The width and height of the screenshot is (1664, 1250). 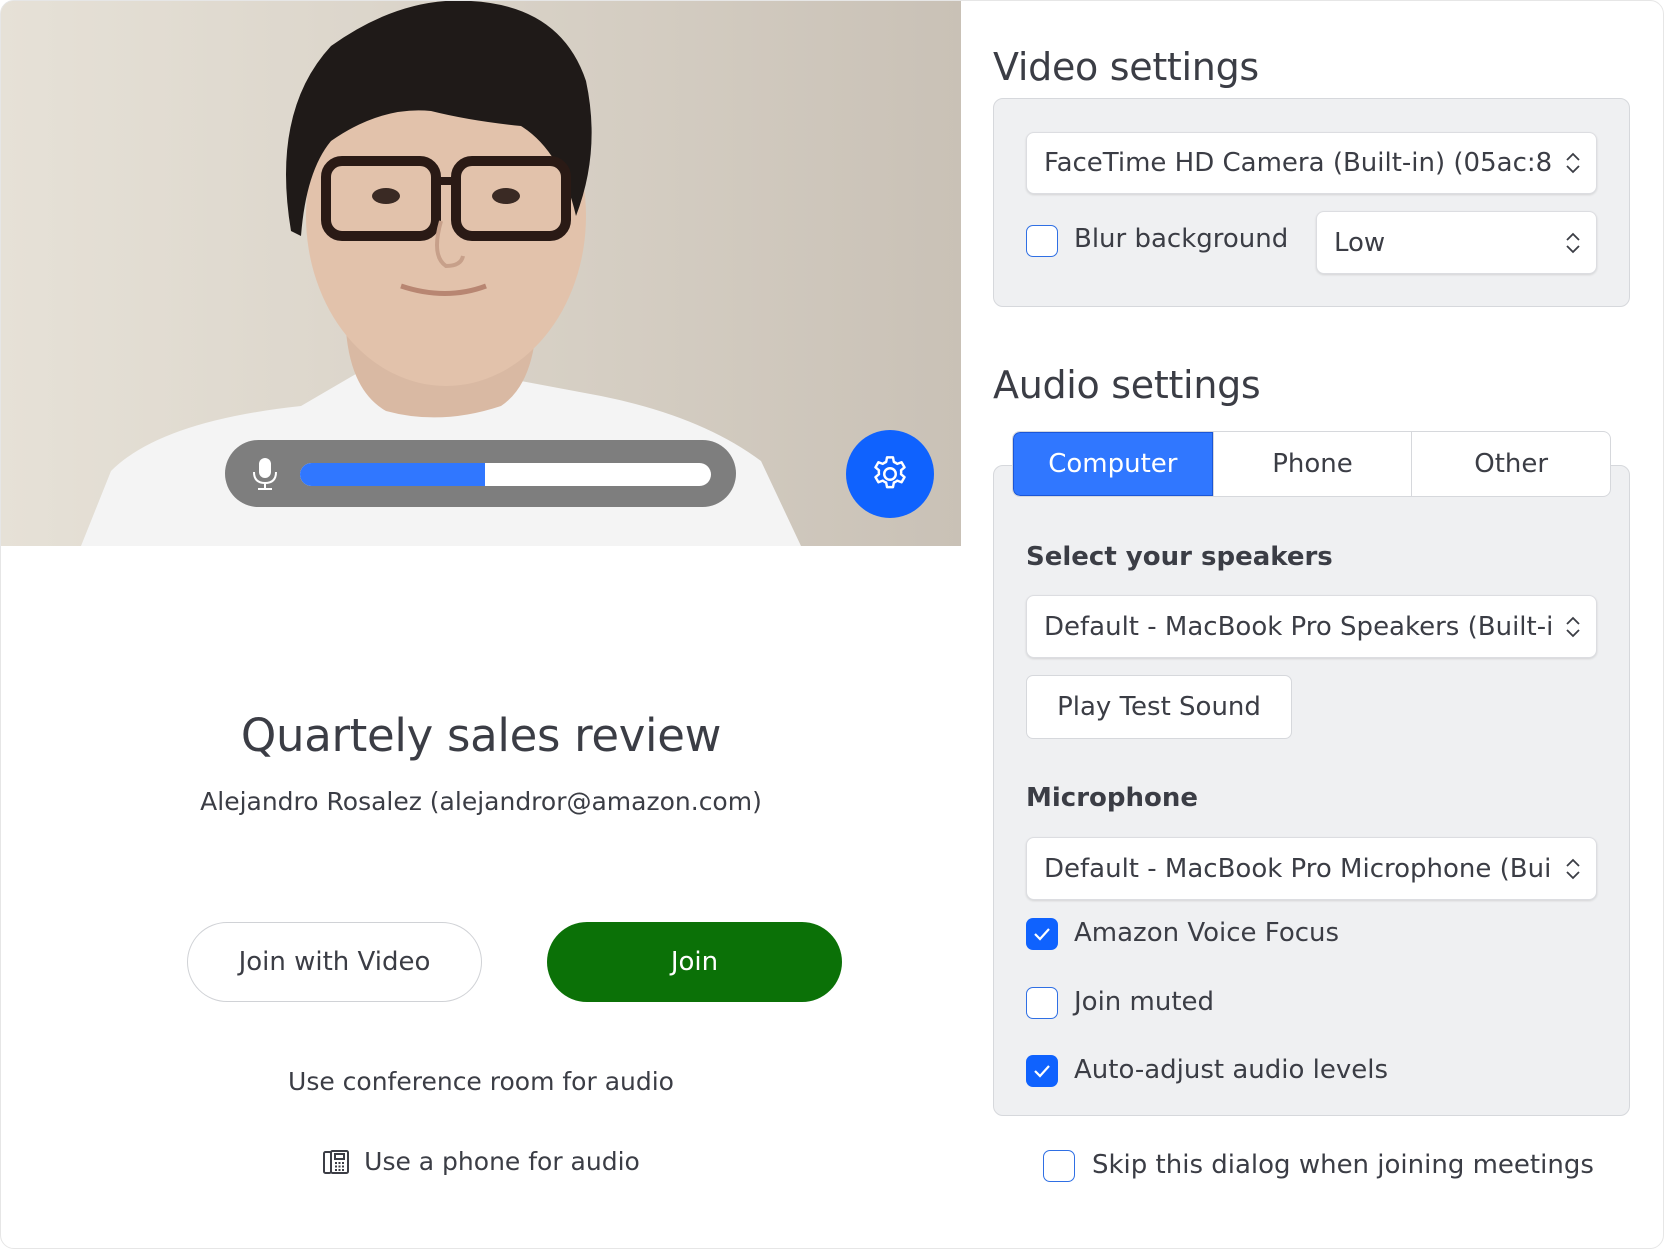 What do you see at coordinates (505, 474) in the screenshot?
I see `mic-level-bar` at bounding box center [505, 474].